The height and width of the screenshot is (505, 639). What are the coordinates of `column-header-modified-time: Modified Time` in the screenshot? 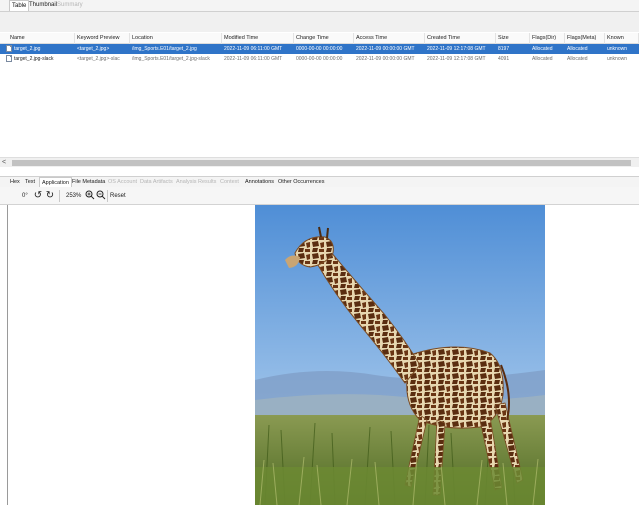 It's located at (258, 38).